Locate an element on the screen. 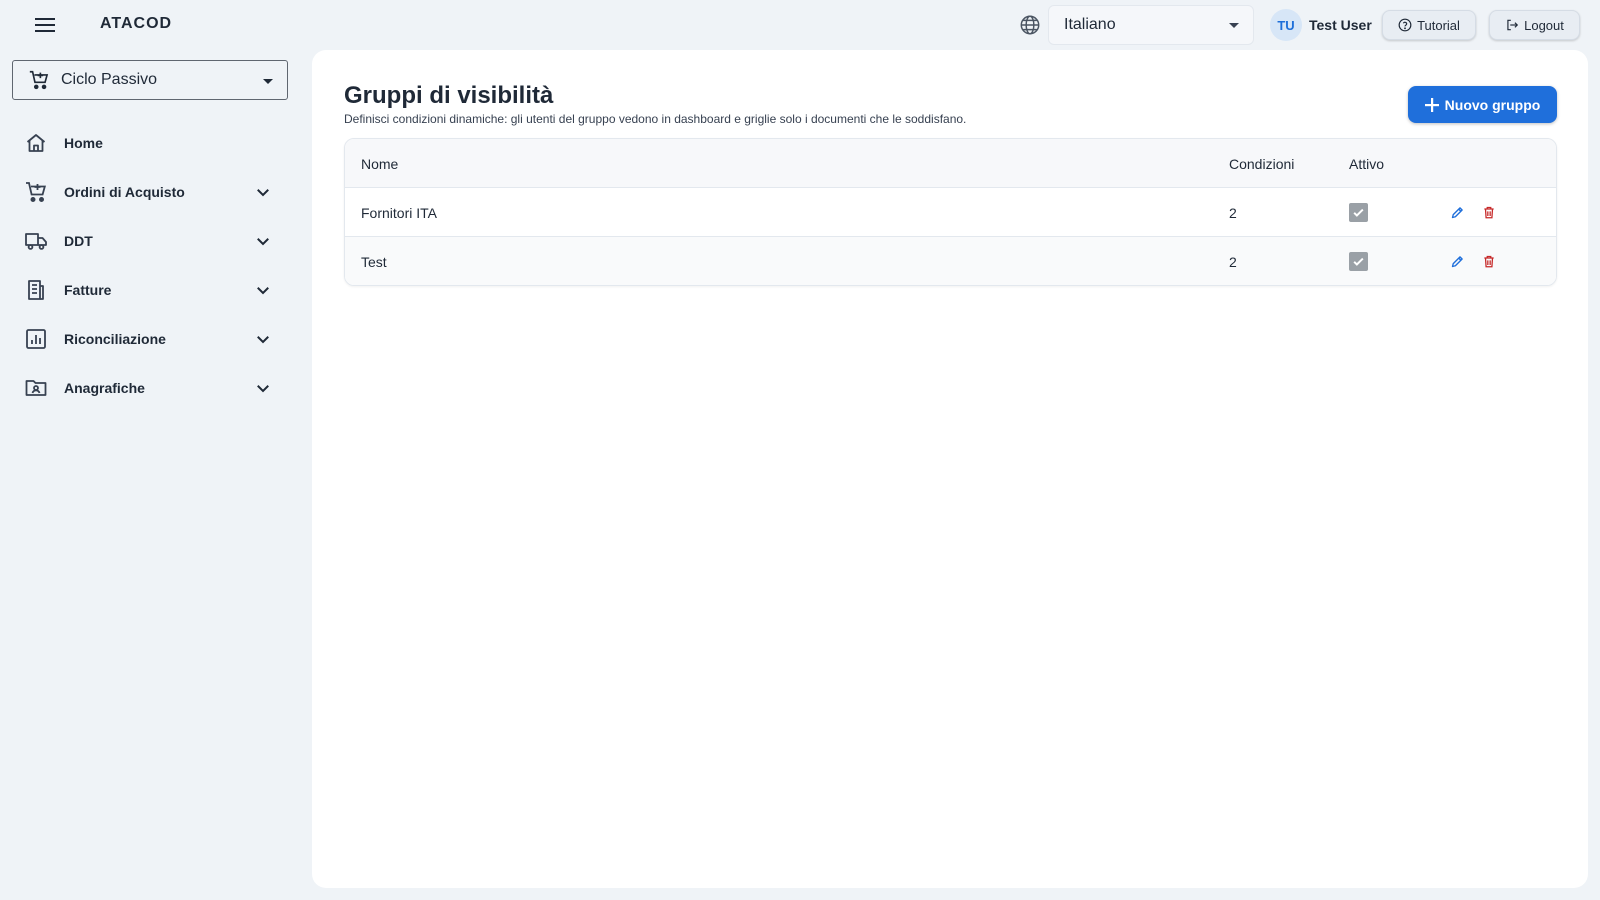  sidebar-item-anagrafiche: Anagrafiche is located at coordinates (150, 387).